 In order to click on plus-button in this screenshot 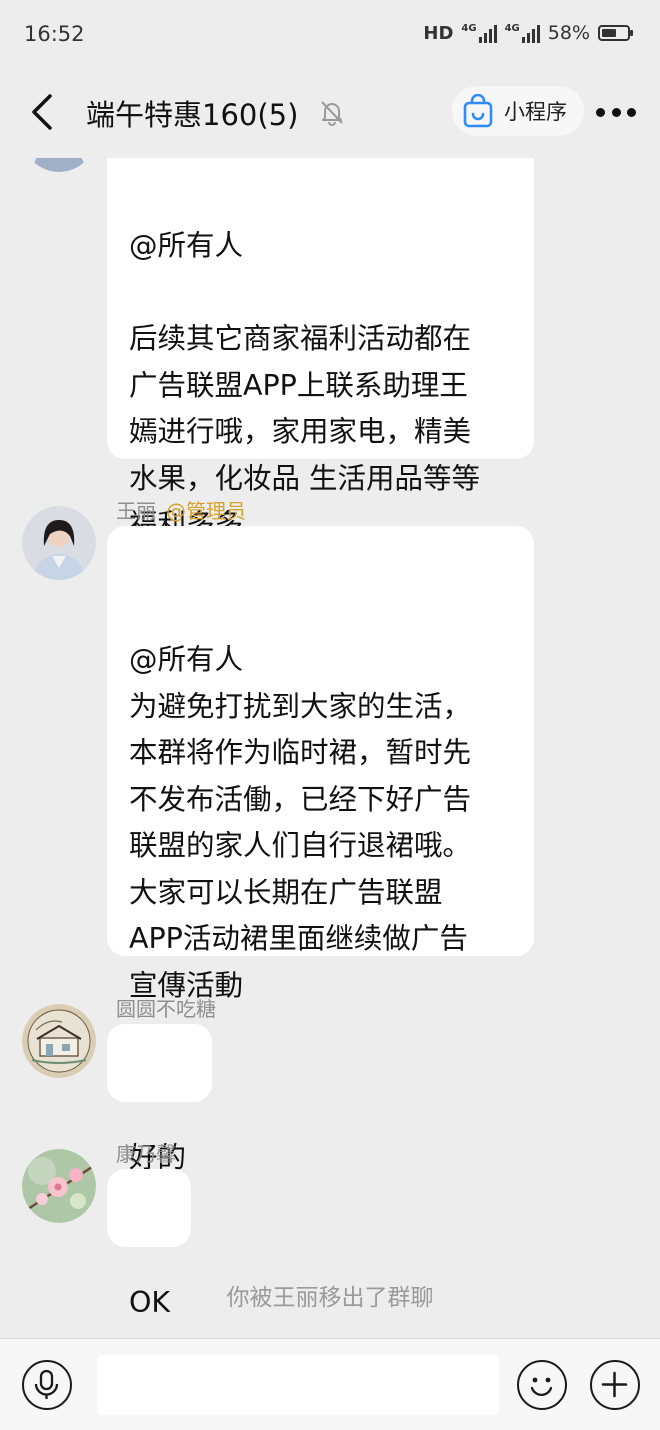, I will do `click(615, 1385)`.